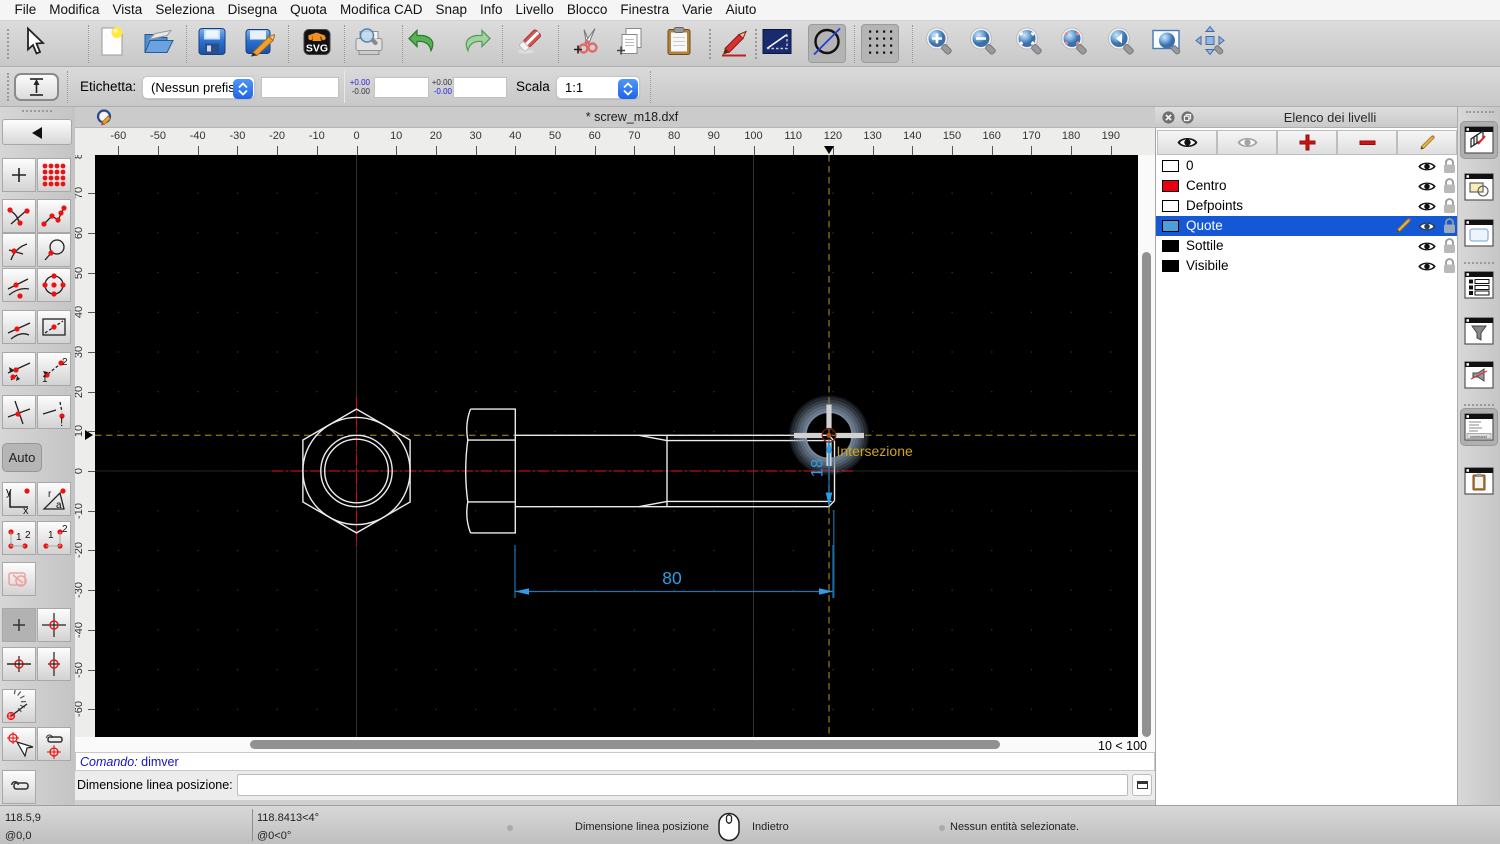 Image resolution: width=1500 pixels, height=844 pixels. Describe the element at coordinates (672, 578) in the screenshot. I see `svg-text: 80` at that location.